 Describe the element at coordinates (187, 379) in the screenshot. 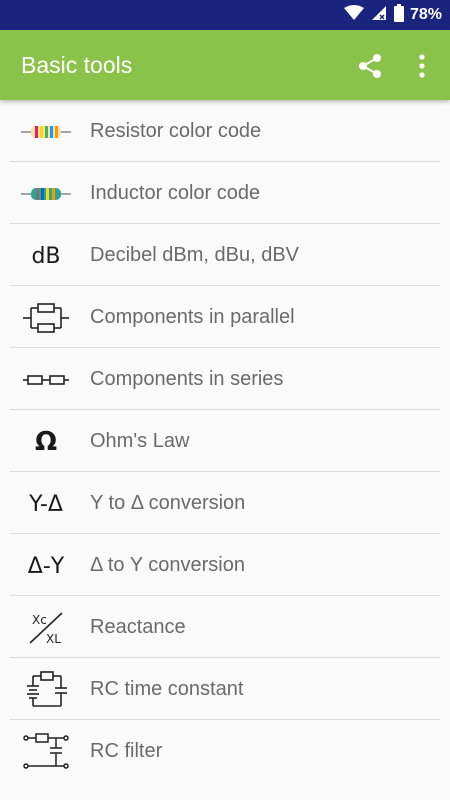

I see `list-item-label: Components in series` at that location.